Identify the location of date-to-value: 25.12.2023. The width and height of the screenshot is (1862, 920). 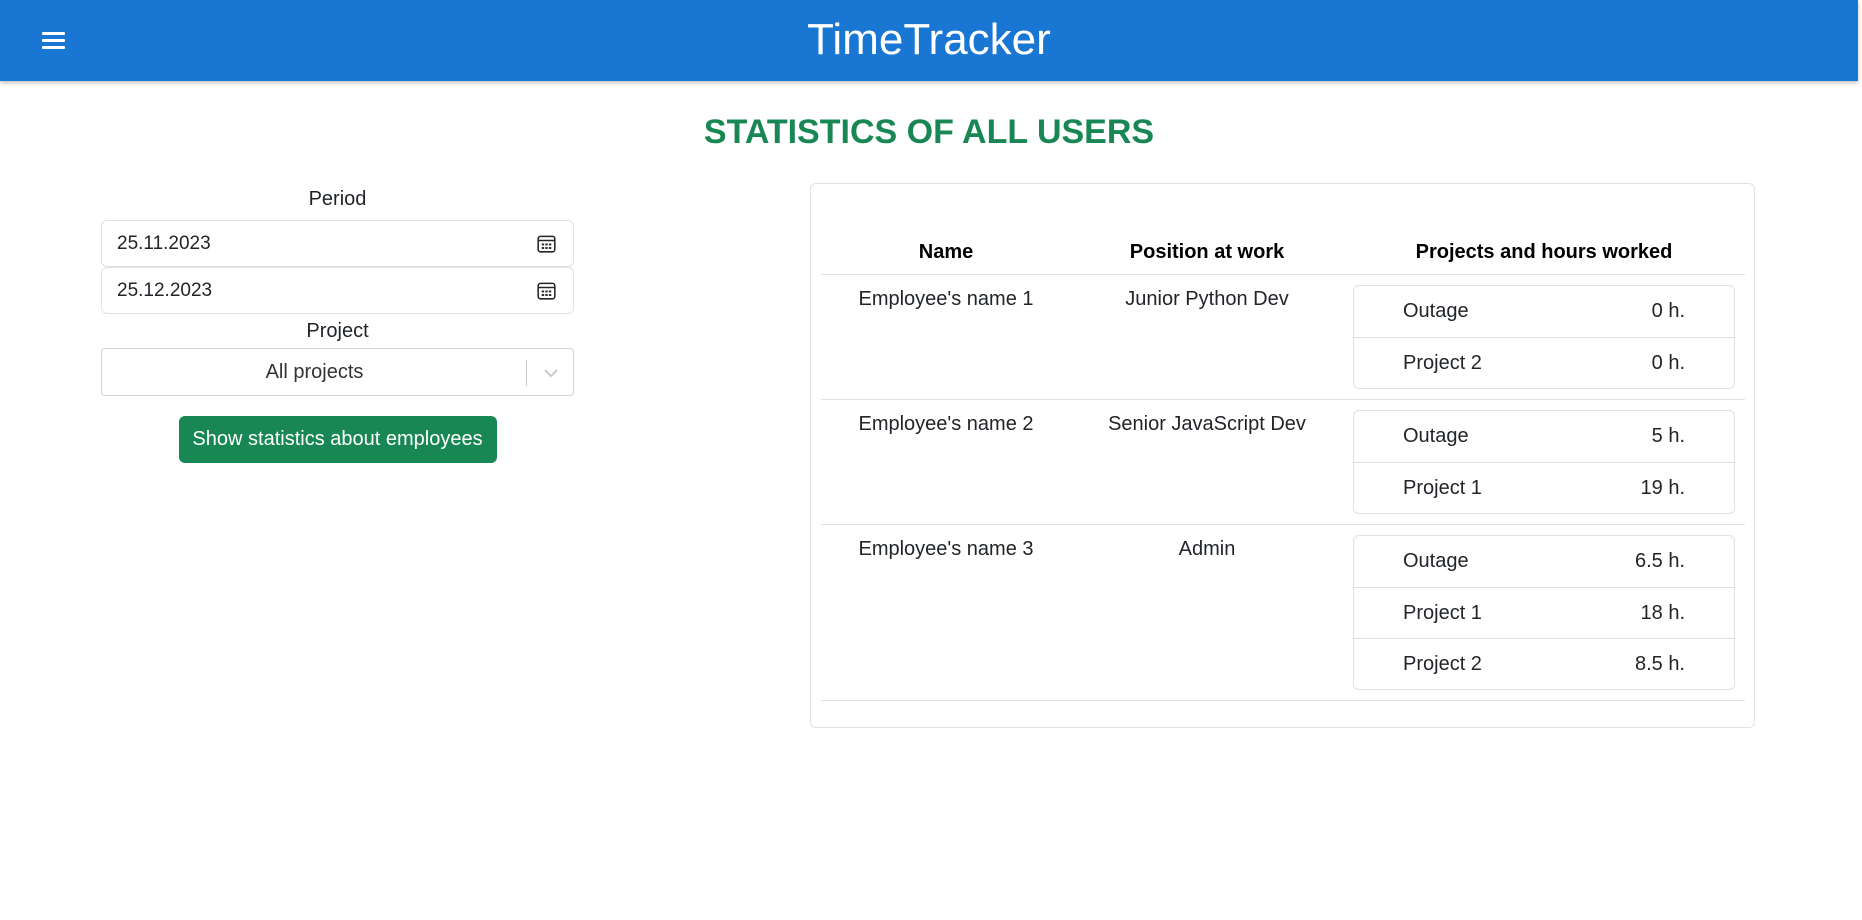
(165, 290).